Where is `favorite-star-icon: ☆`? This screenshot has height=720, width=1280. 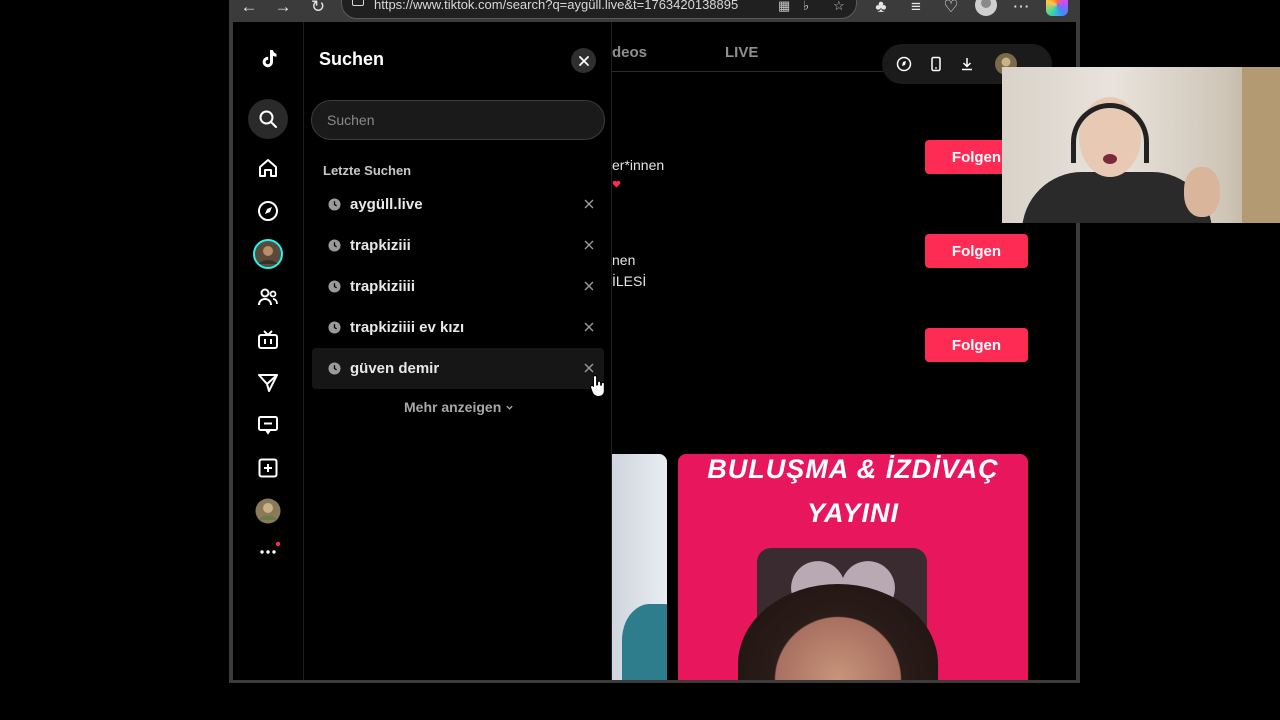
favorite-star-icon: ☆ is located at coordinates (839, 7).